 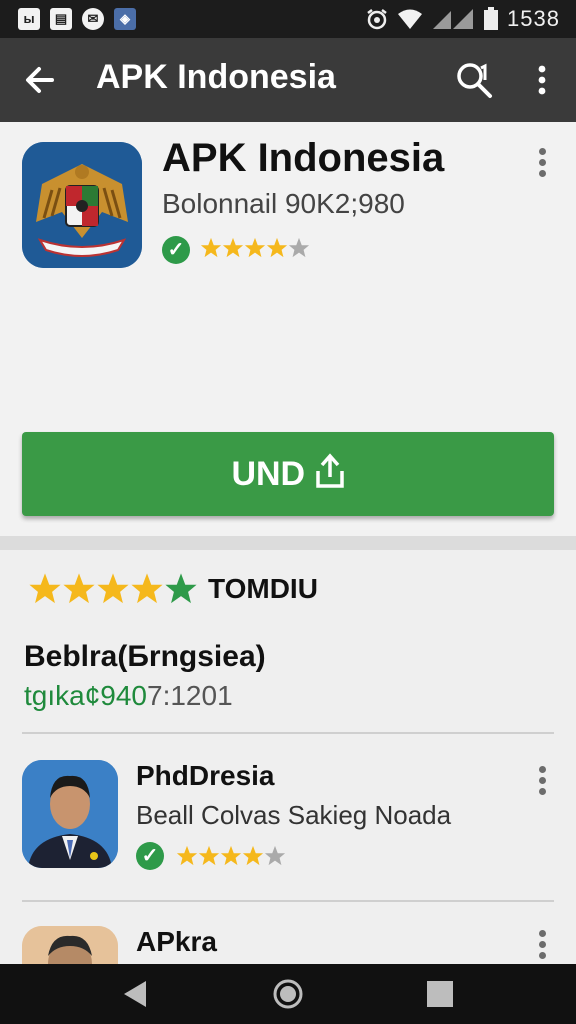 I want to click on app-overflow-menu-icon, so click(x=542, y=163).